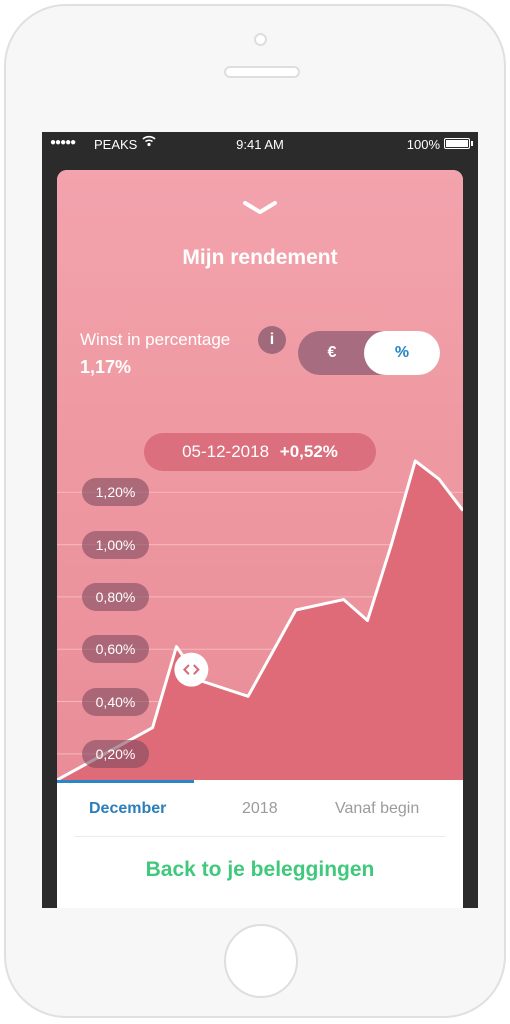 The width and height of the screenshot is (510, 1024). I want to click on y-tick-label: 0,80%, so click(115, 596).